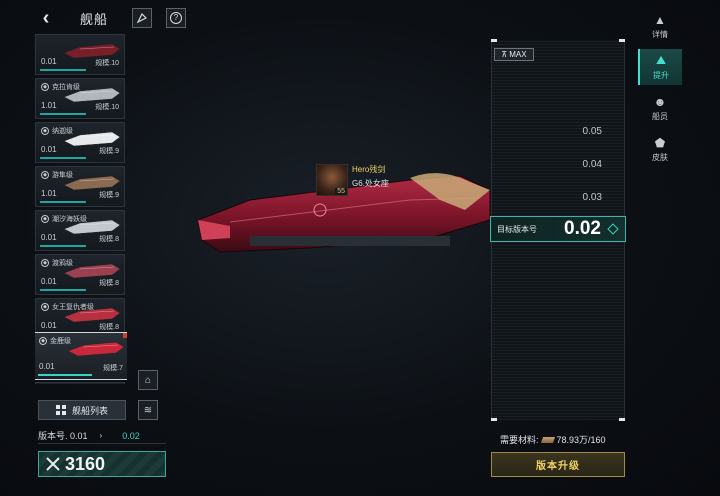  I want to click on filter-icon: ≋, so click(148, 410).